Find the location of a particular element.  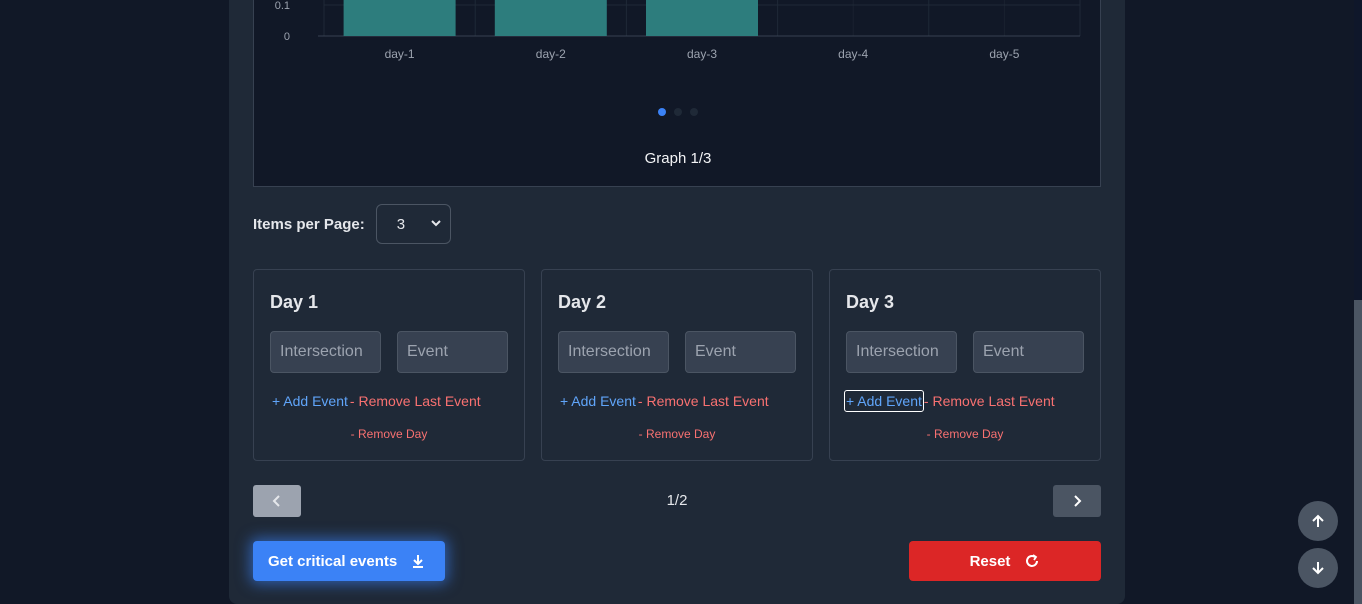

chevron-right-icon is located at coordinates (1078, 501).